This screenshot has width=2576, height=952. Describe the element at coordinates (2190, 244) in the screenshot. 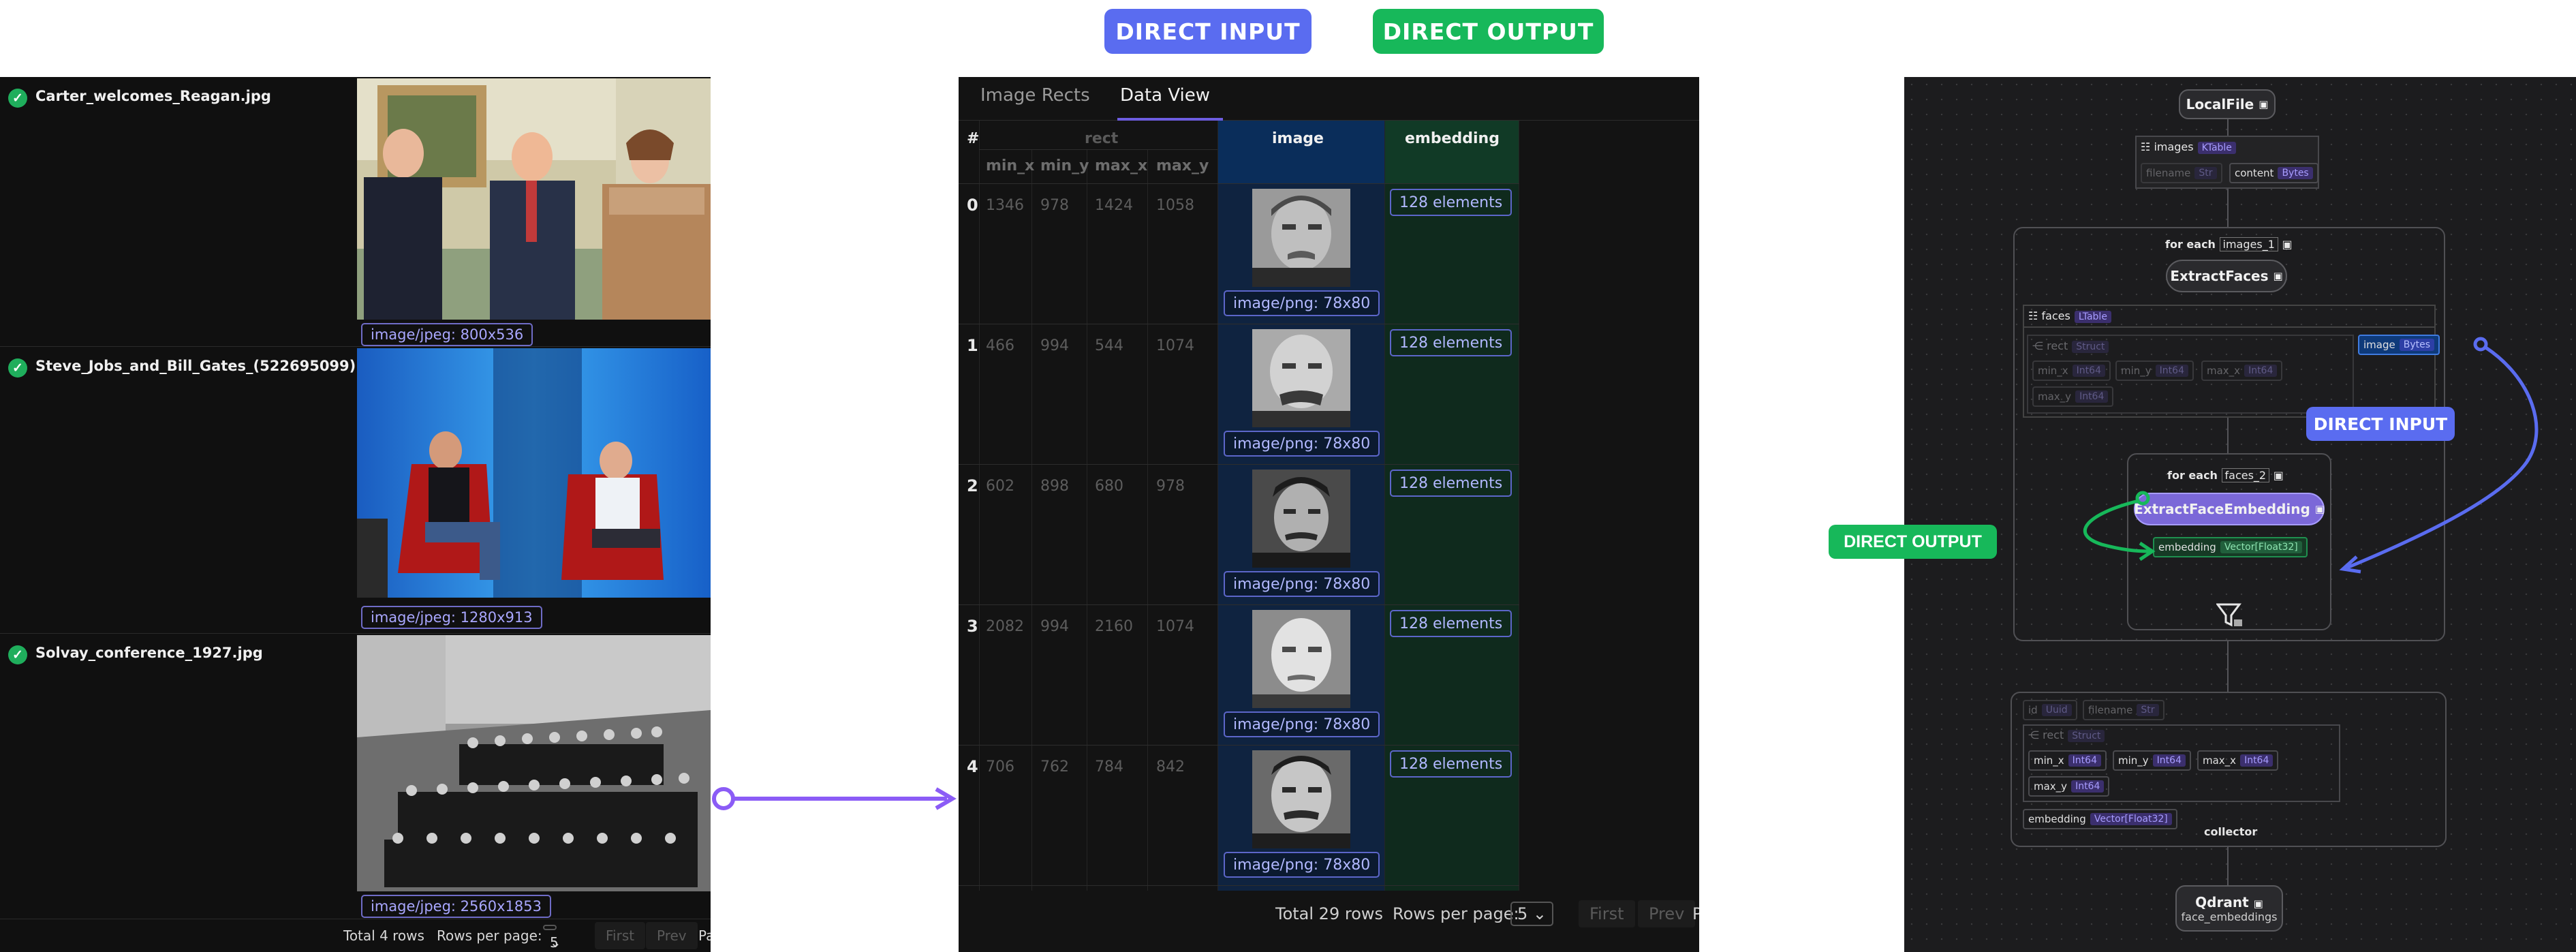

I see `for-each-text: for each` at that location.